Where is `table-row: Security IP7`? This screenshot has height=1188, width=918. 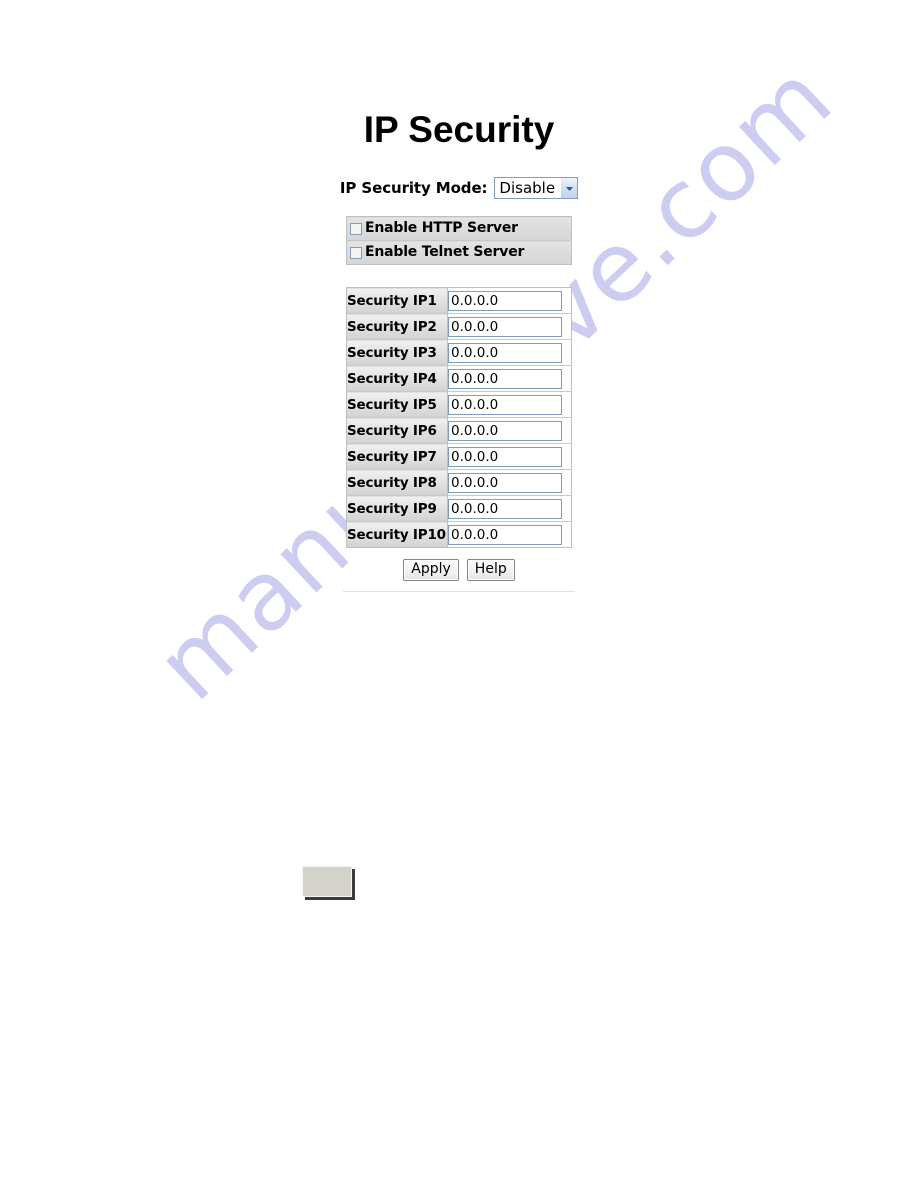
table-row: Security IP7 is located at coordinates (459, 456).